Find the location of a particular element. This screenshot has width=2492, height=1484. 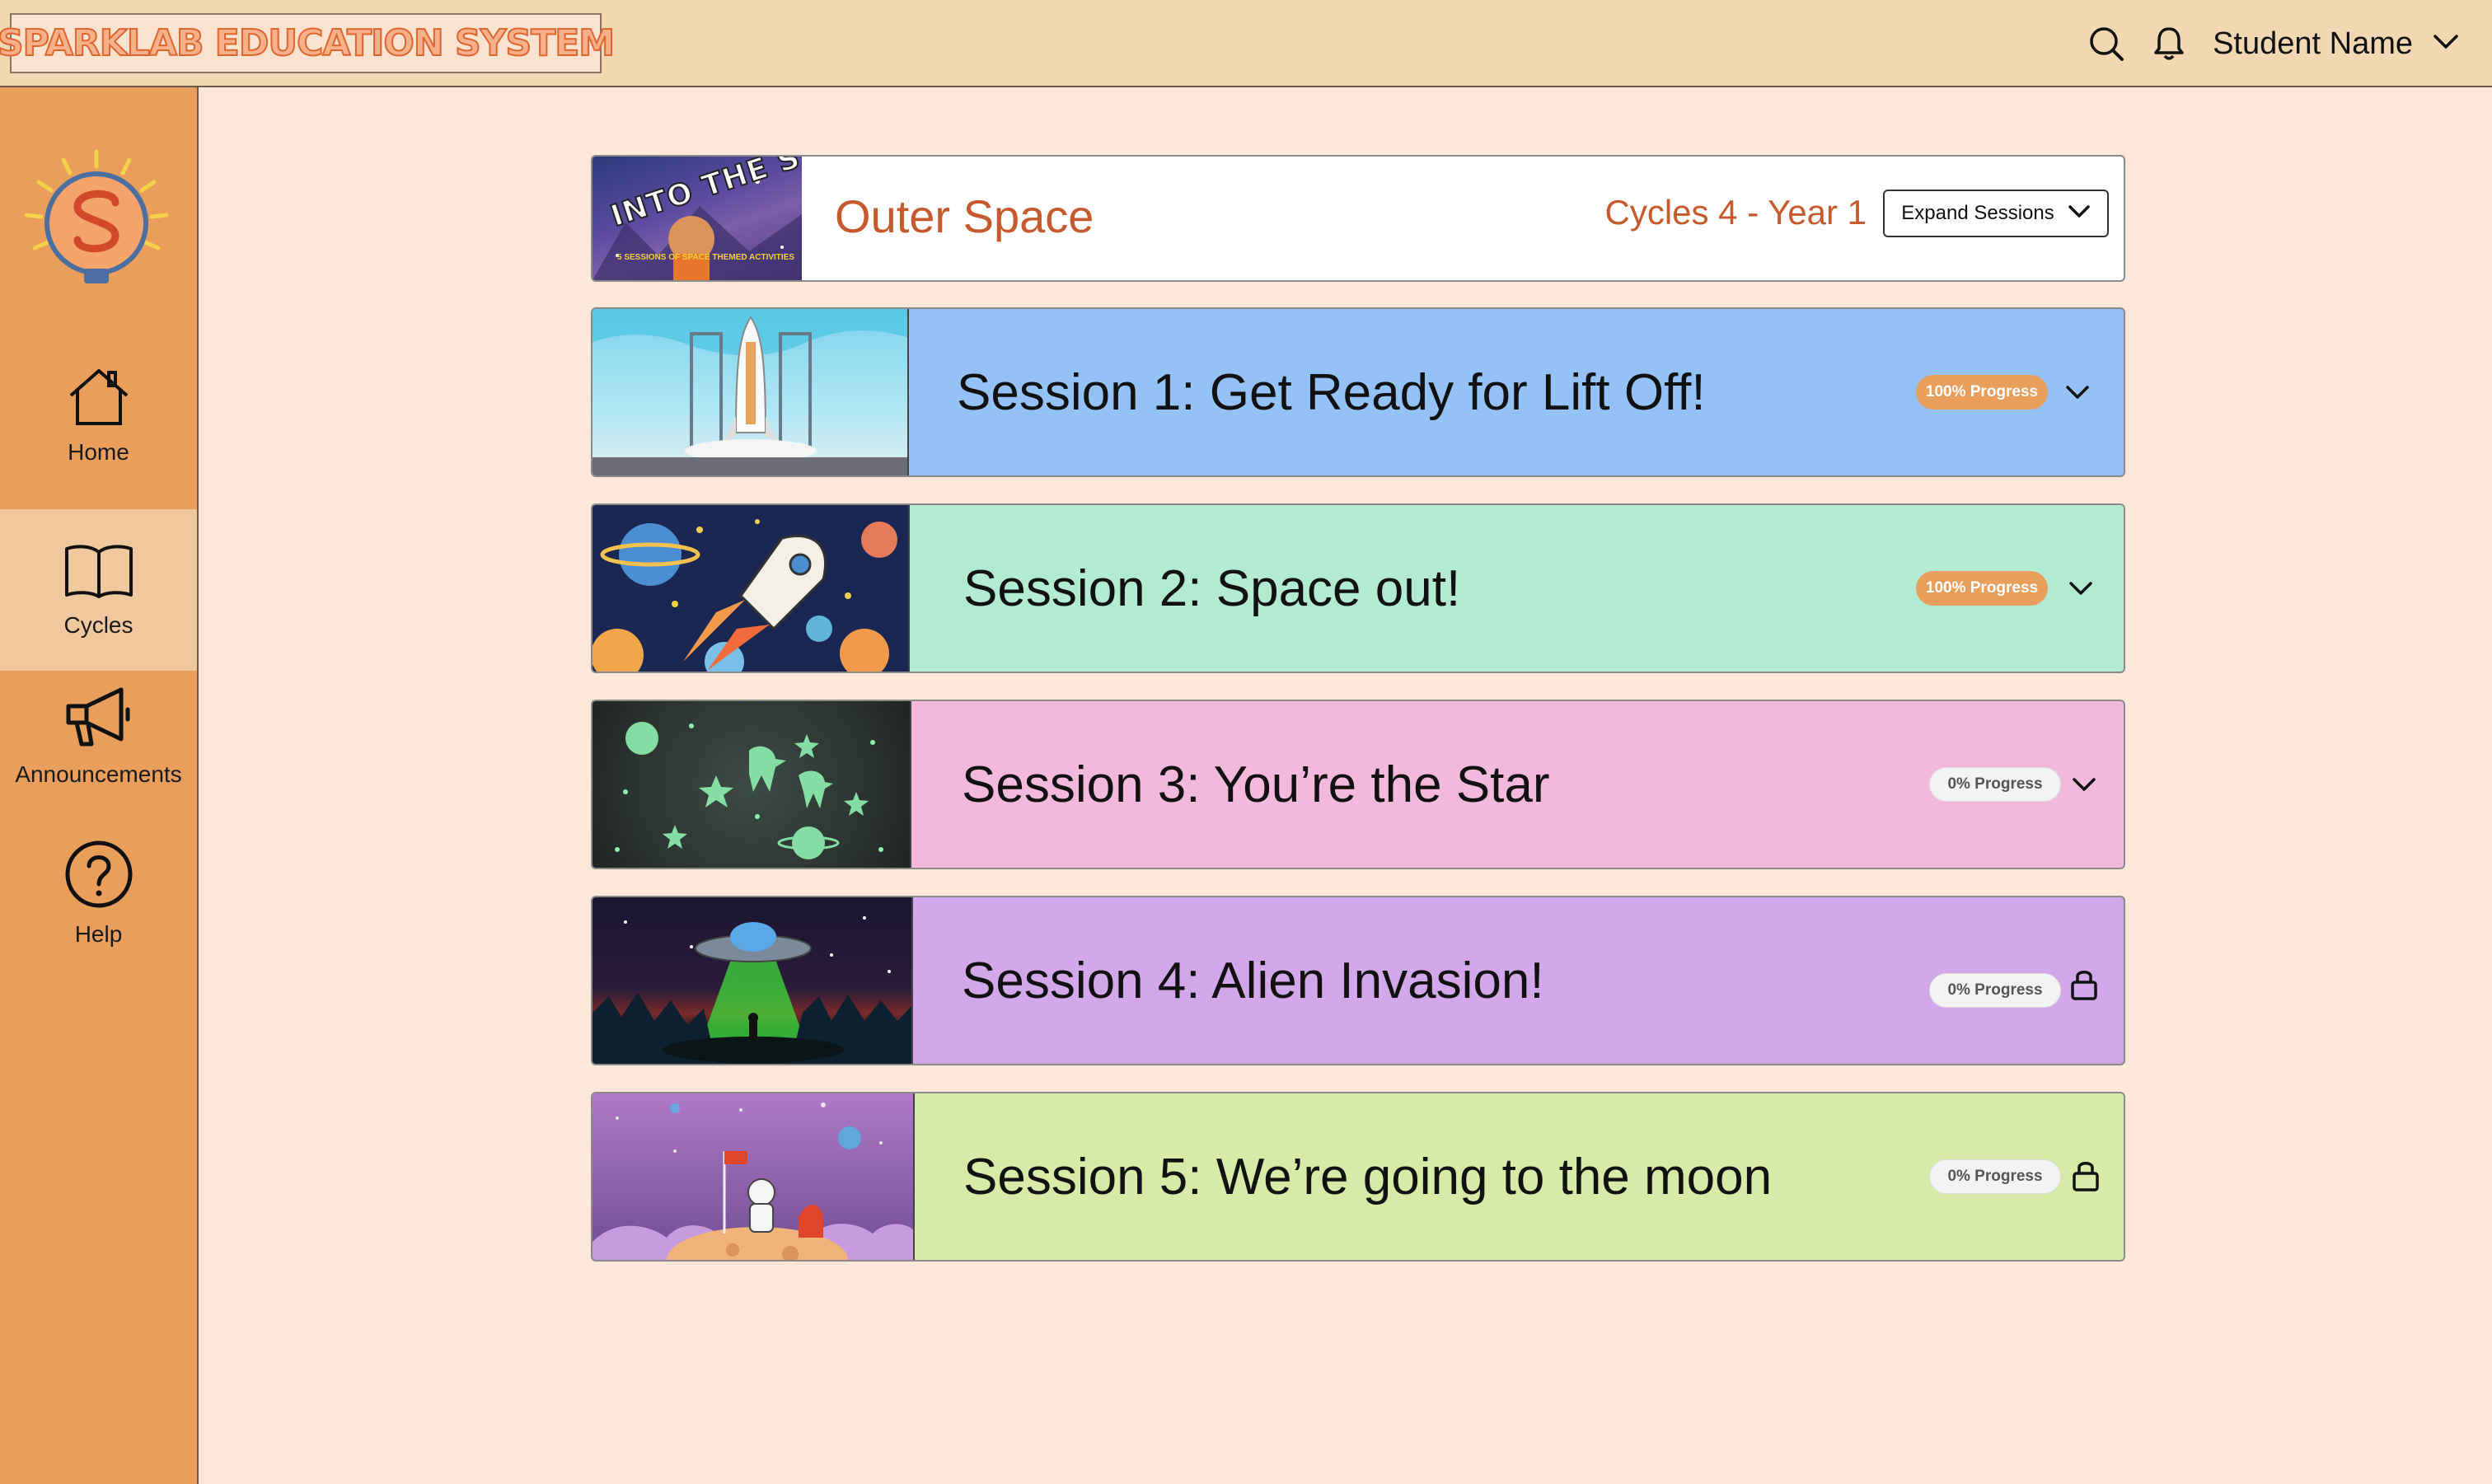

search-icon is located at coordinates (2106, 44).